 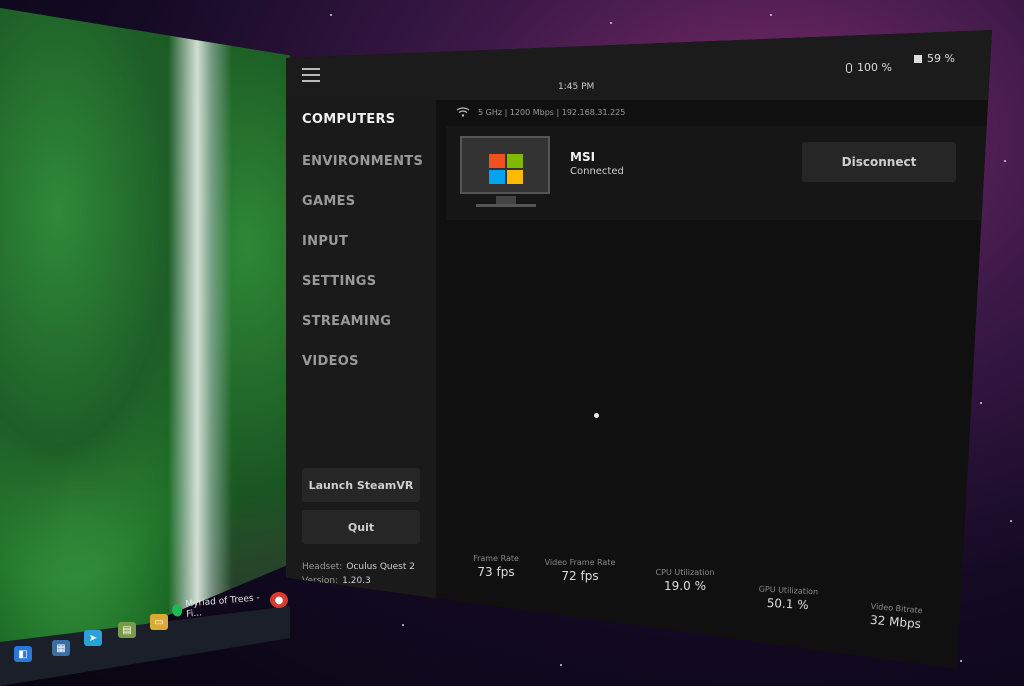 What do you see at coordinates (685, 586) in the screenshot?
I see `metric-value: 19.0 %` at bounding box center [685, 586].